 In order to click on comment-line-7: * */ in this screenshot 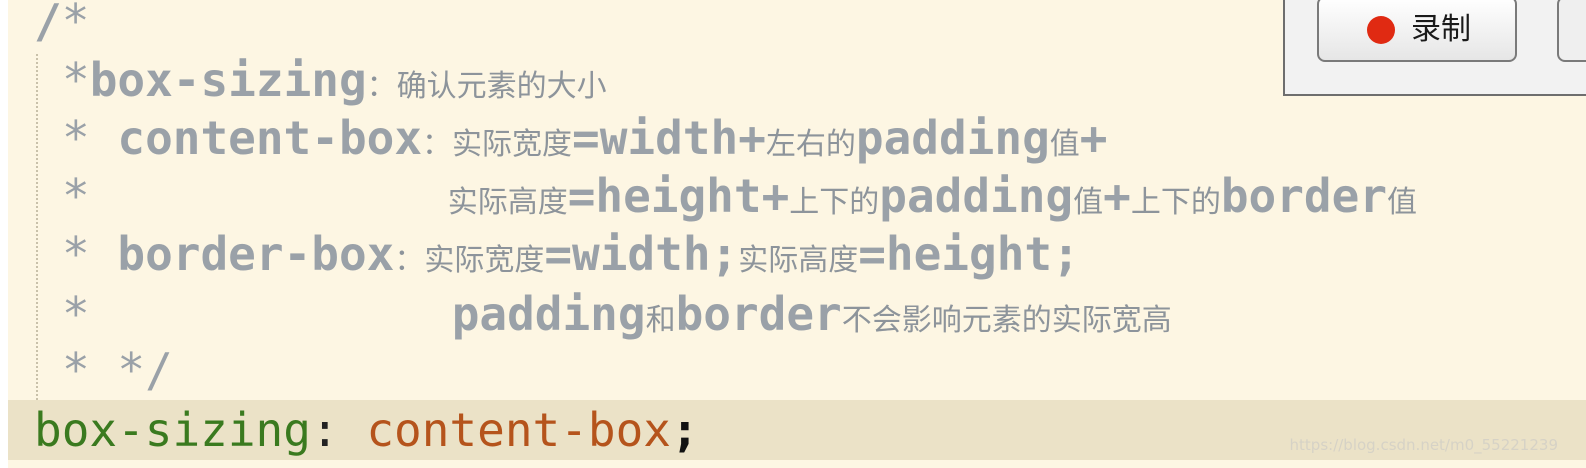, I will do `click(117, 370)`.